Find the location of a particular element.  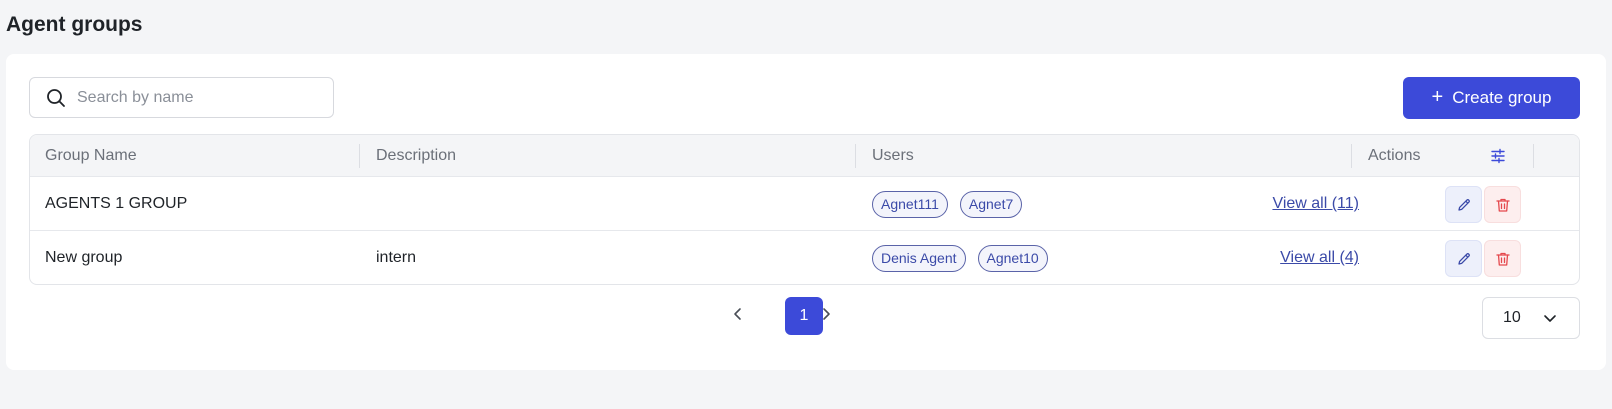

view-all-link: View all (4) is located at coordinates (1319, 257).